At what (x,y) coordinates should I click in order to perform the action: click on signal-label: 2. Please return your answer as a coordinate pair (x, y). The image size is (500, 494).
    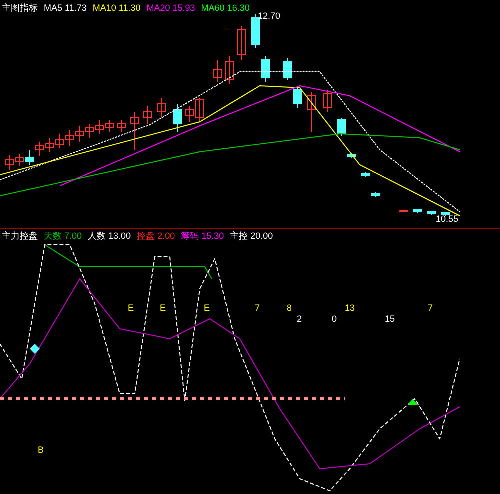
    Looking at the image, I should click on (299, 319).